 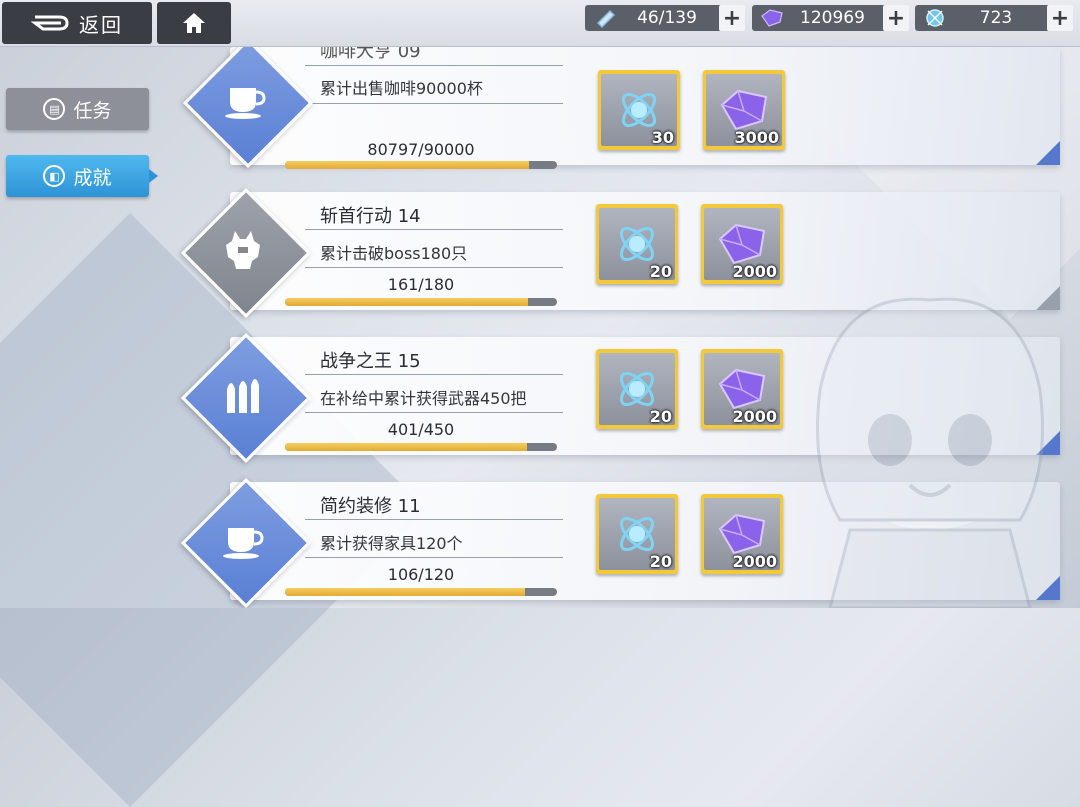 I want to click on home-button, so click(x=194, y=23).